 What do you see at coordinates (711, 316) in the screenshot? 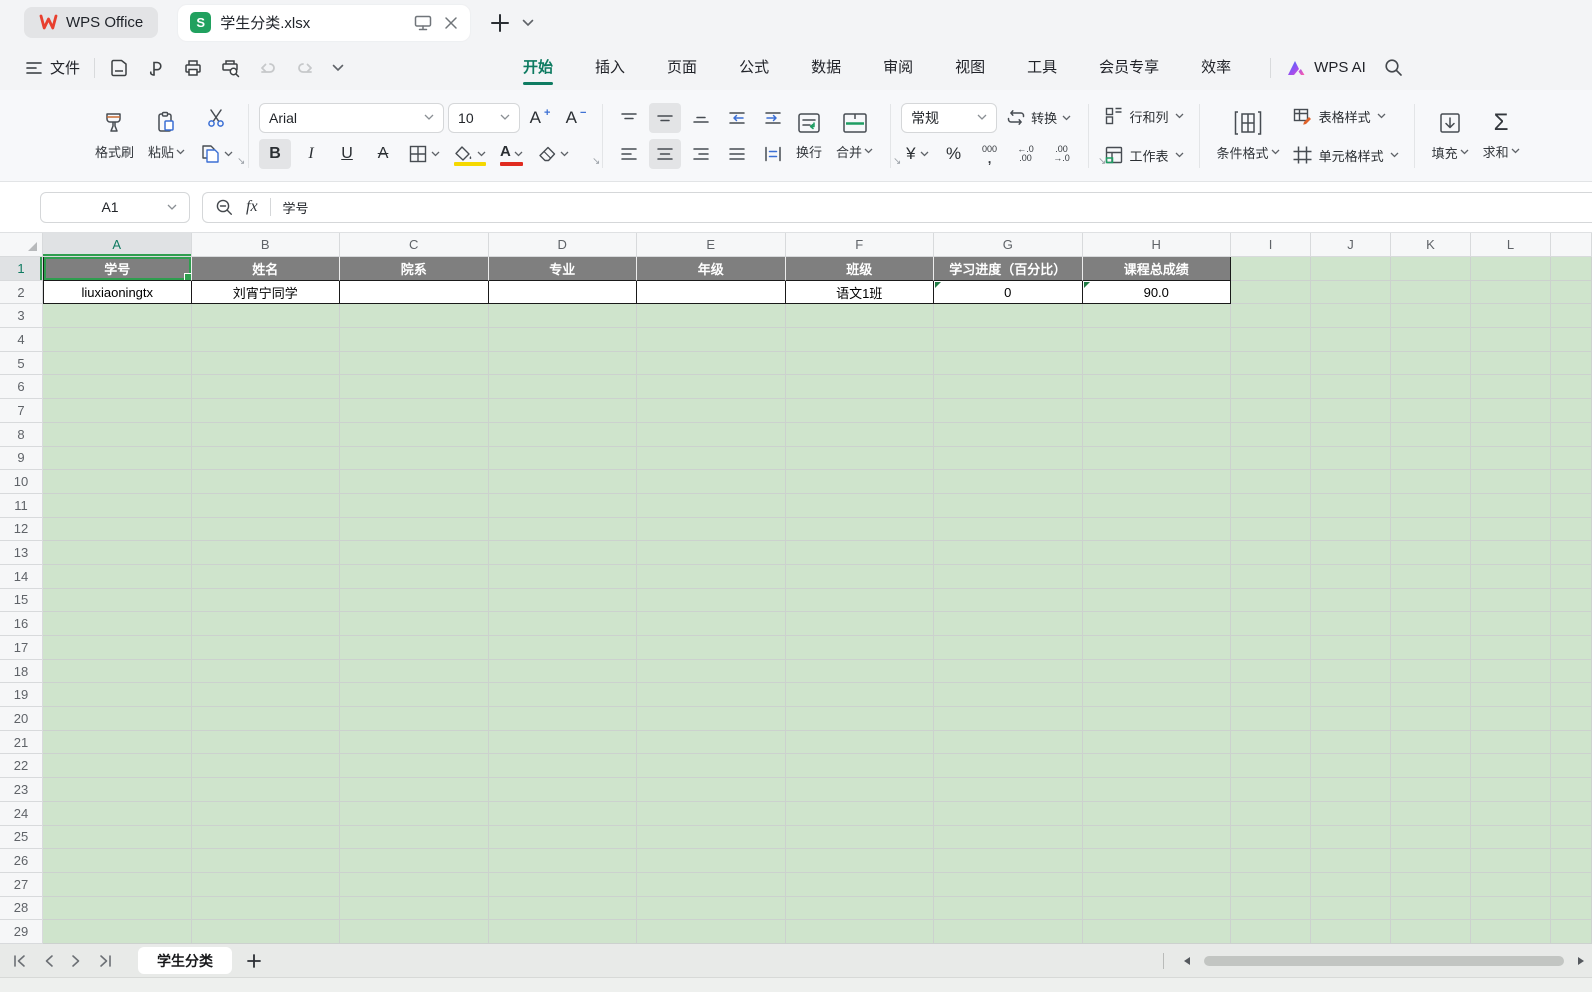
I see `cell-E3` at bounding box center [711, 316].